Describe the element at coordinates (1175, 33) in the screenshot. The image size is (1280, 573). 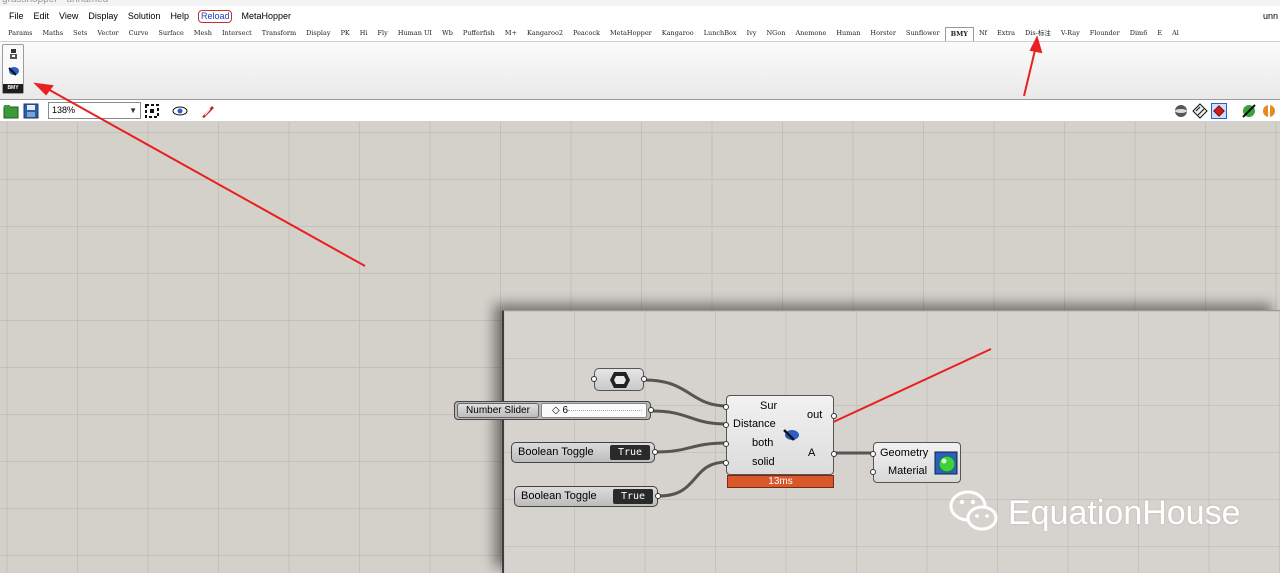
I see `tab-al: Al` at that location.